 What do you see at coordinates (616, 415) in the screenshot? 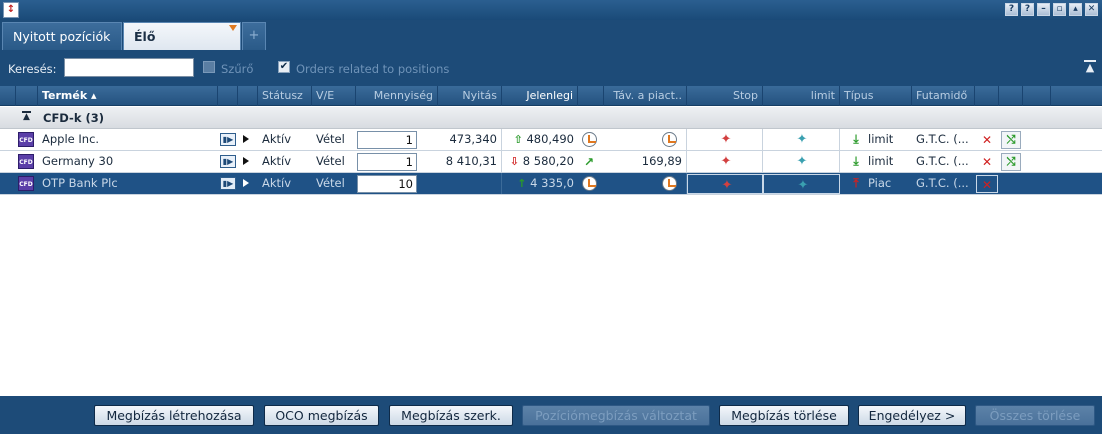
I see `position-order-button: Pozíciómegbízás változtat` at bounding box center [616, 415].